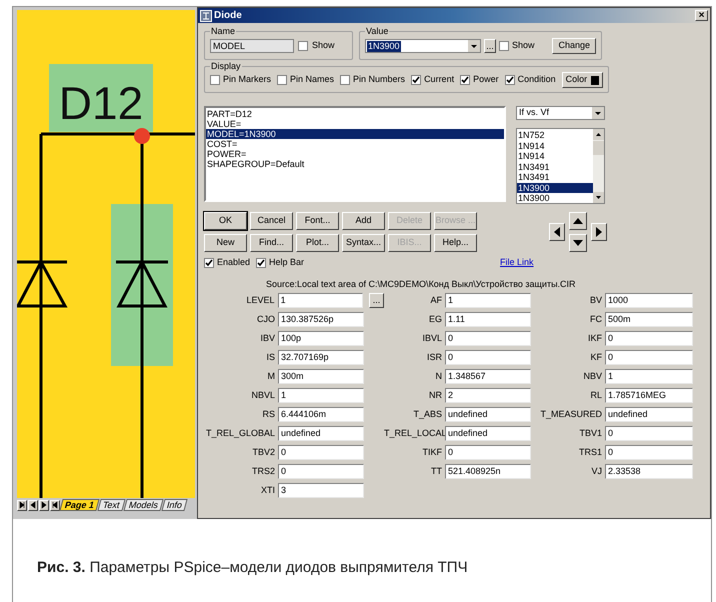 The width and height of the screenshot is (716, 602). I want to click on arrow-up-button, so click(578, 221).